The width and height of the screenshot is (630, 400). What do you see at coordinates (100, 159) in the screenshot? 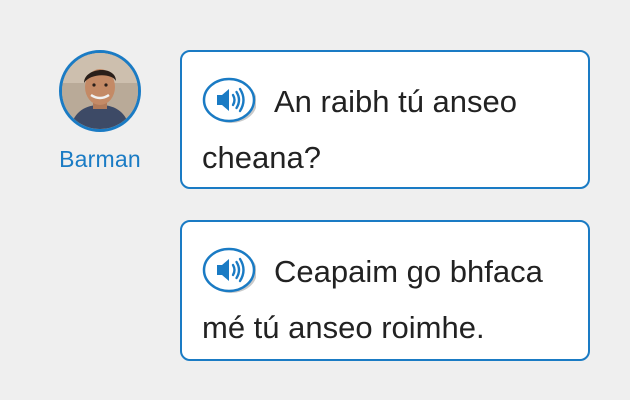
I see `speaker-name: Barman` at bounding box center [100, 159].